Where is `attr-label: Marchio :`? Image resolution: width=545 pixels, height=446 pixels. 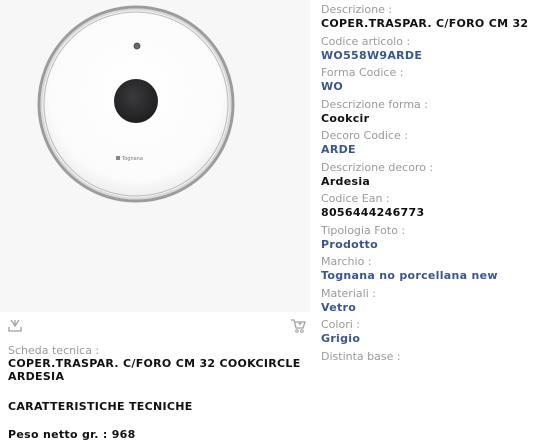 attr-label: Marchio : is located at coordinates (346, 261).